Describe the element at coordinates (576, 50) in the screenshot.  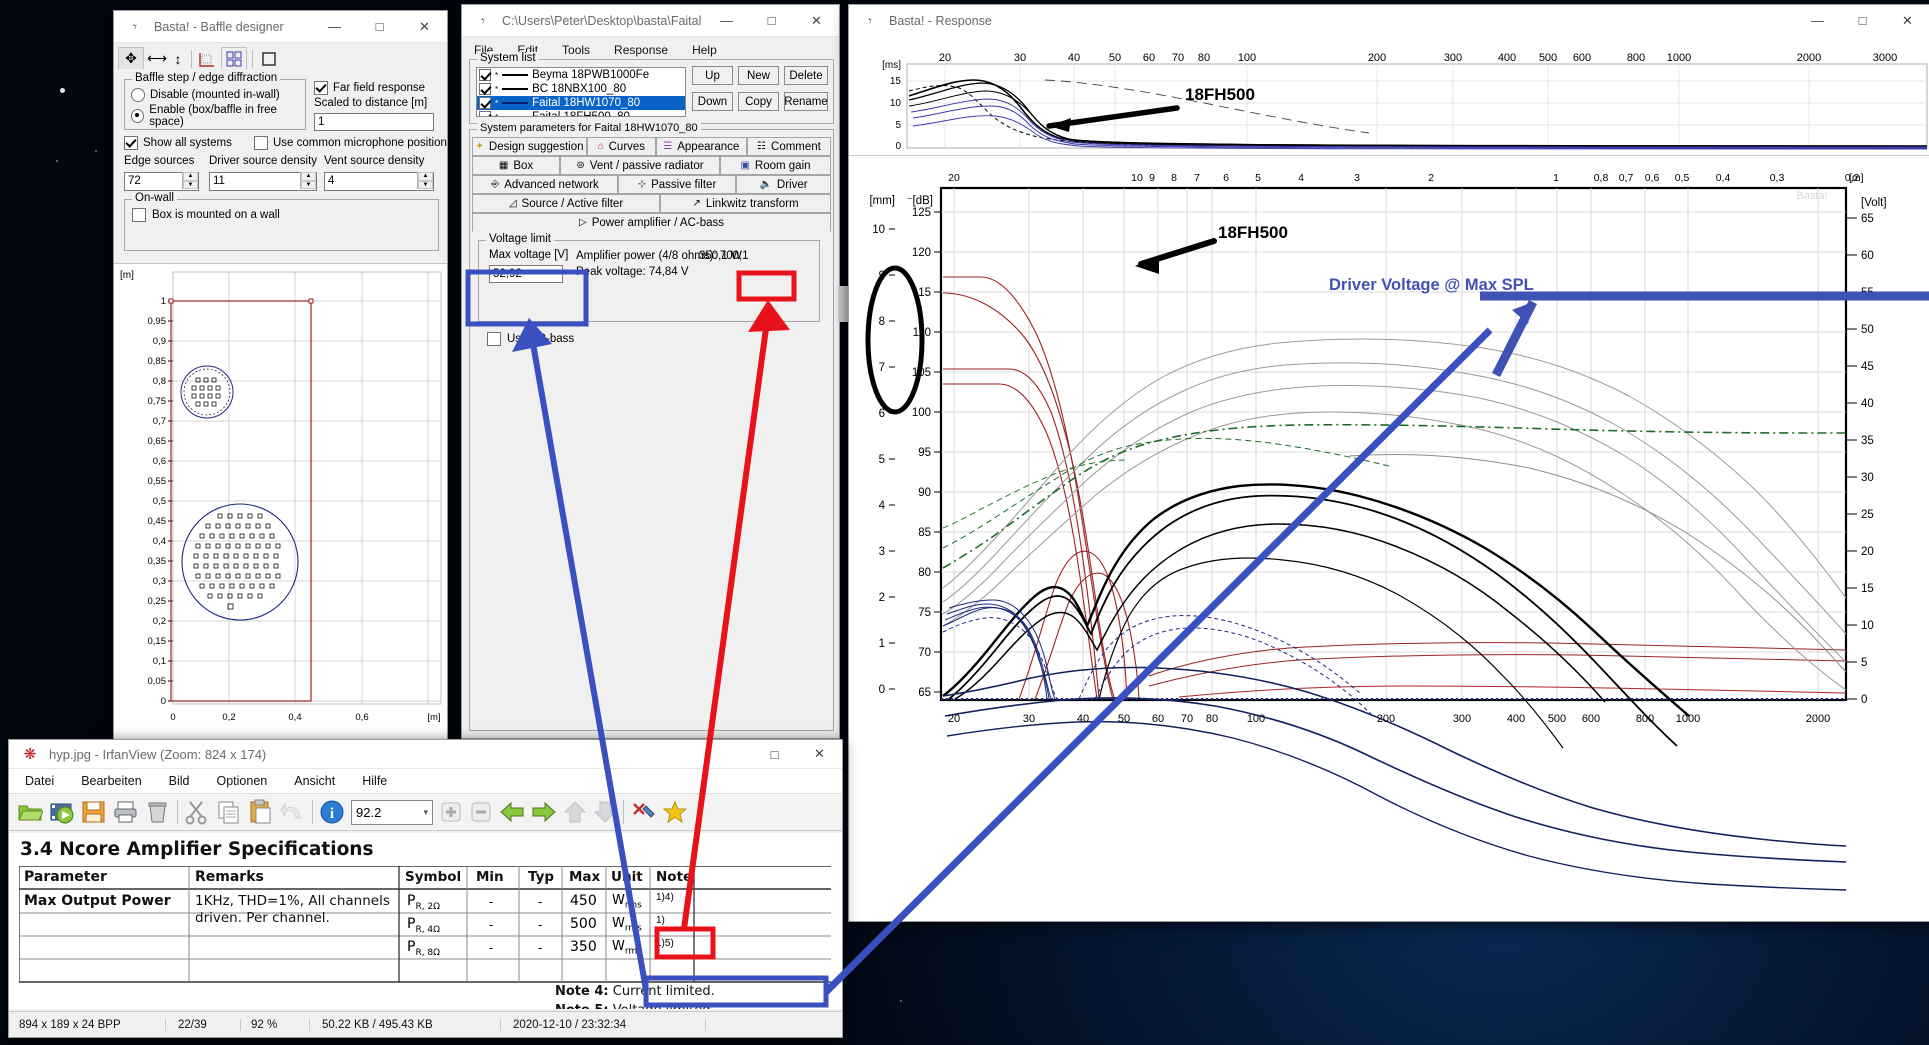
I see `menu-tools: Tools` at that location.